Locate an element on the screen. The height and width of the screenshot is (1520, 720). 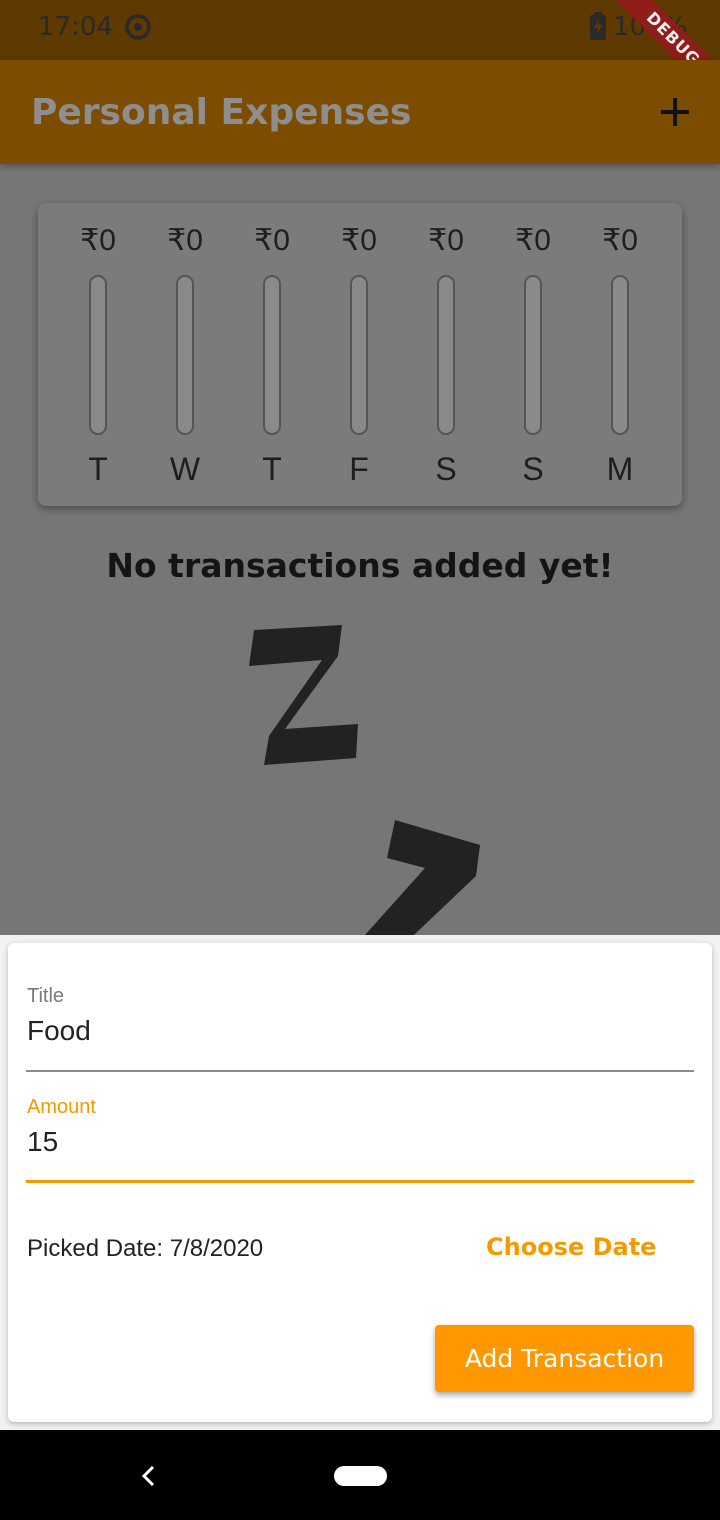
plus-icon is located at coordinates (675, 112).